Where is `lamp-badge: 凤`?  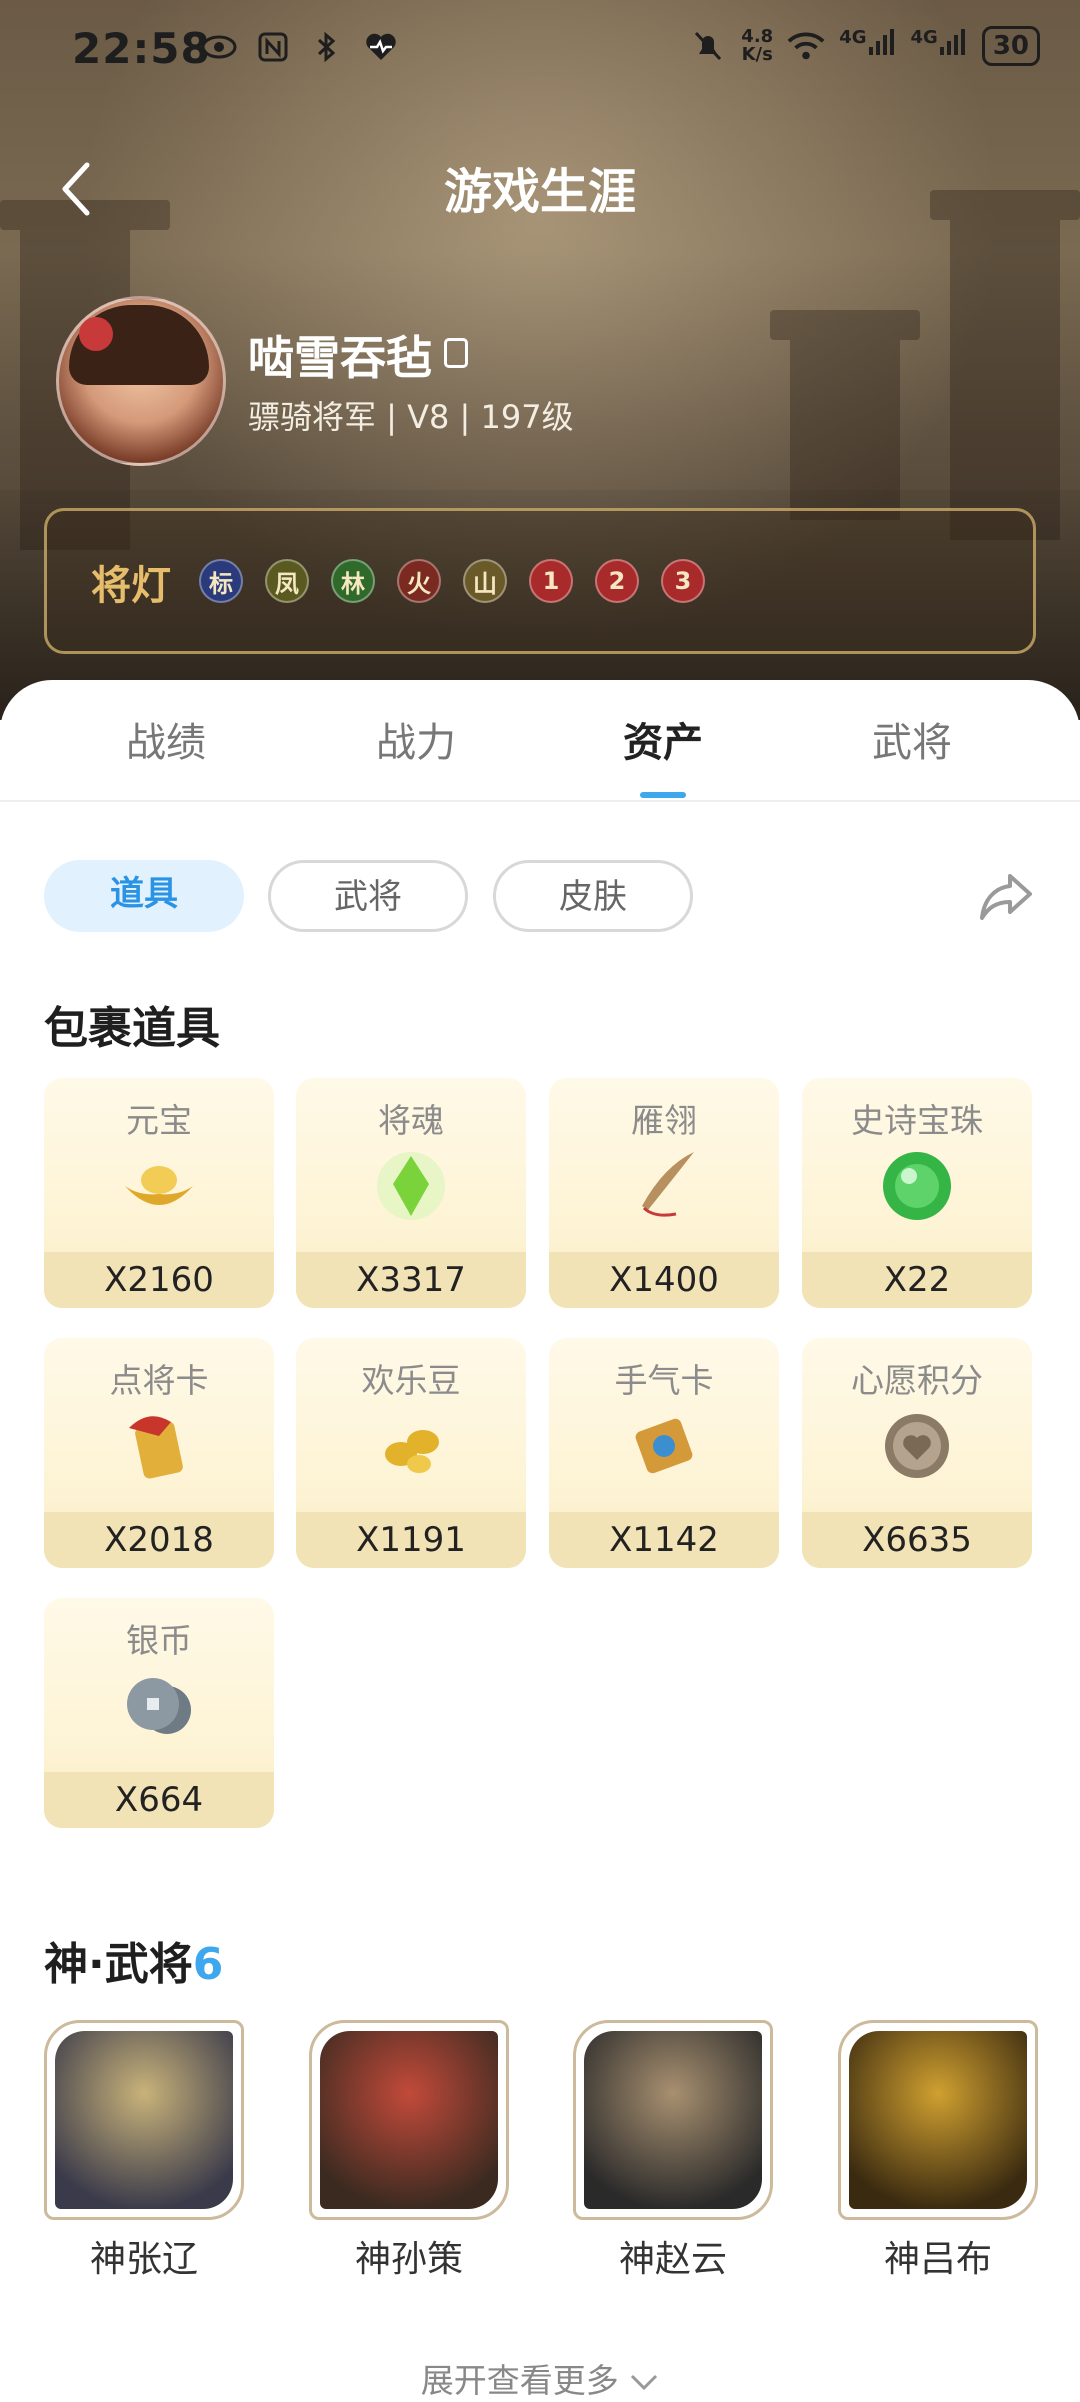
lamp-badge: 凤 is located at coordinates (287, 581).